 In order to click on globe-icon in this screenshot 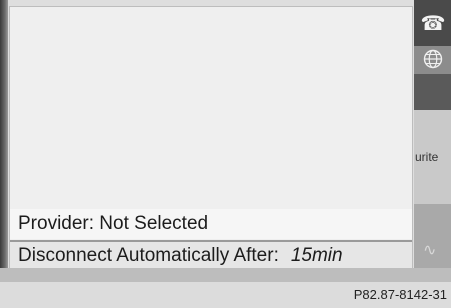, I will do `click(433, 59)`.